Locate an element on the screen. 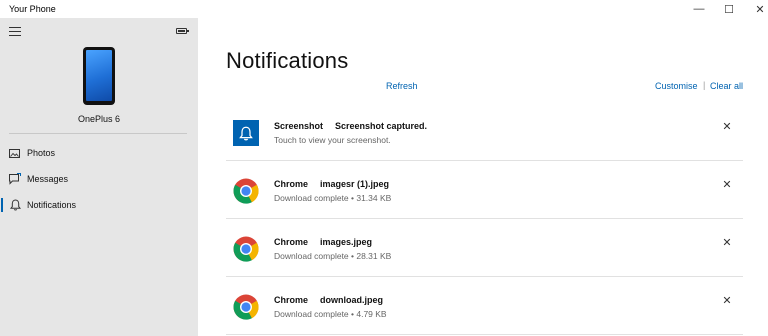 This screenshot has height=336, width=768. window-title: Your Phone is located at coordinates (32, 9).